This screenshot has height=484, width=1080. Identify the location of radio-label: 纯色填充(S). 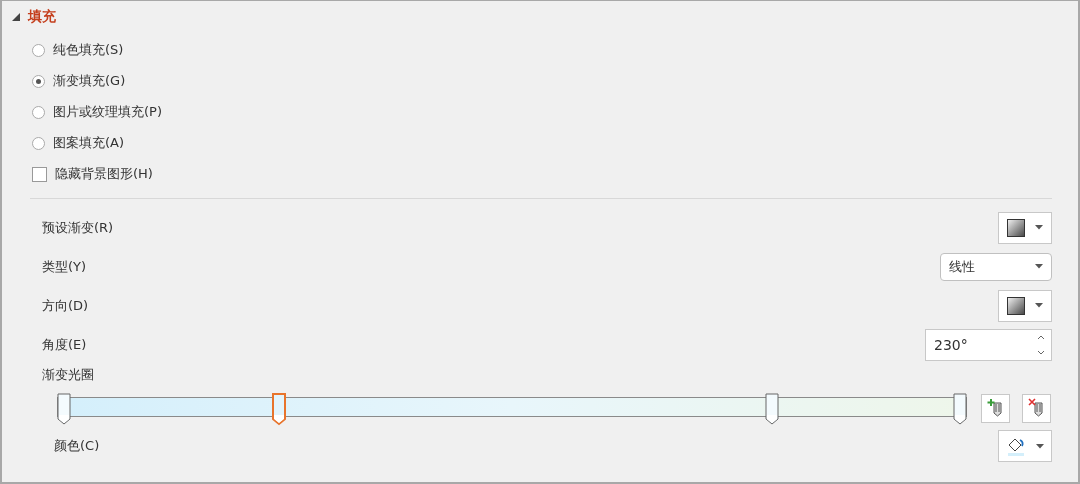
(88, 50).